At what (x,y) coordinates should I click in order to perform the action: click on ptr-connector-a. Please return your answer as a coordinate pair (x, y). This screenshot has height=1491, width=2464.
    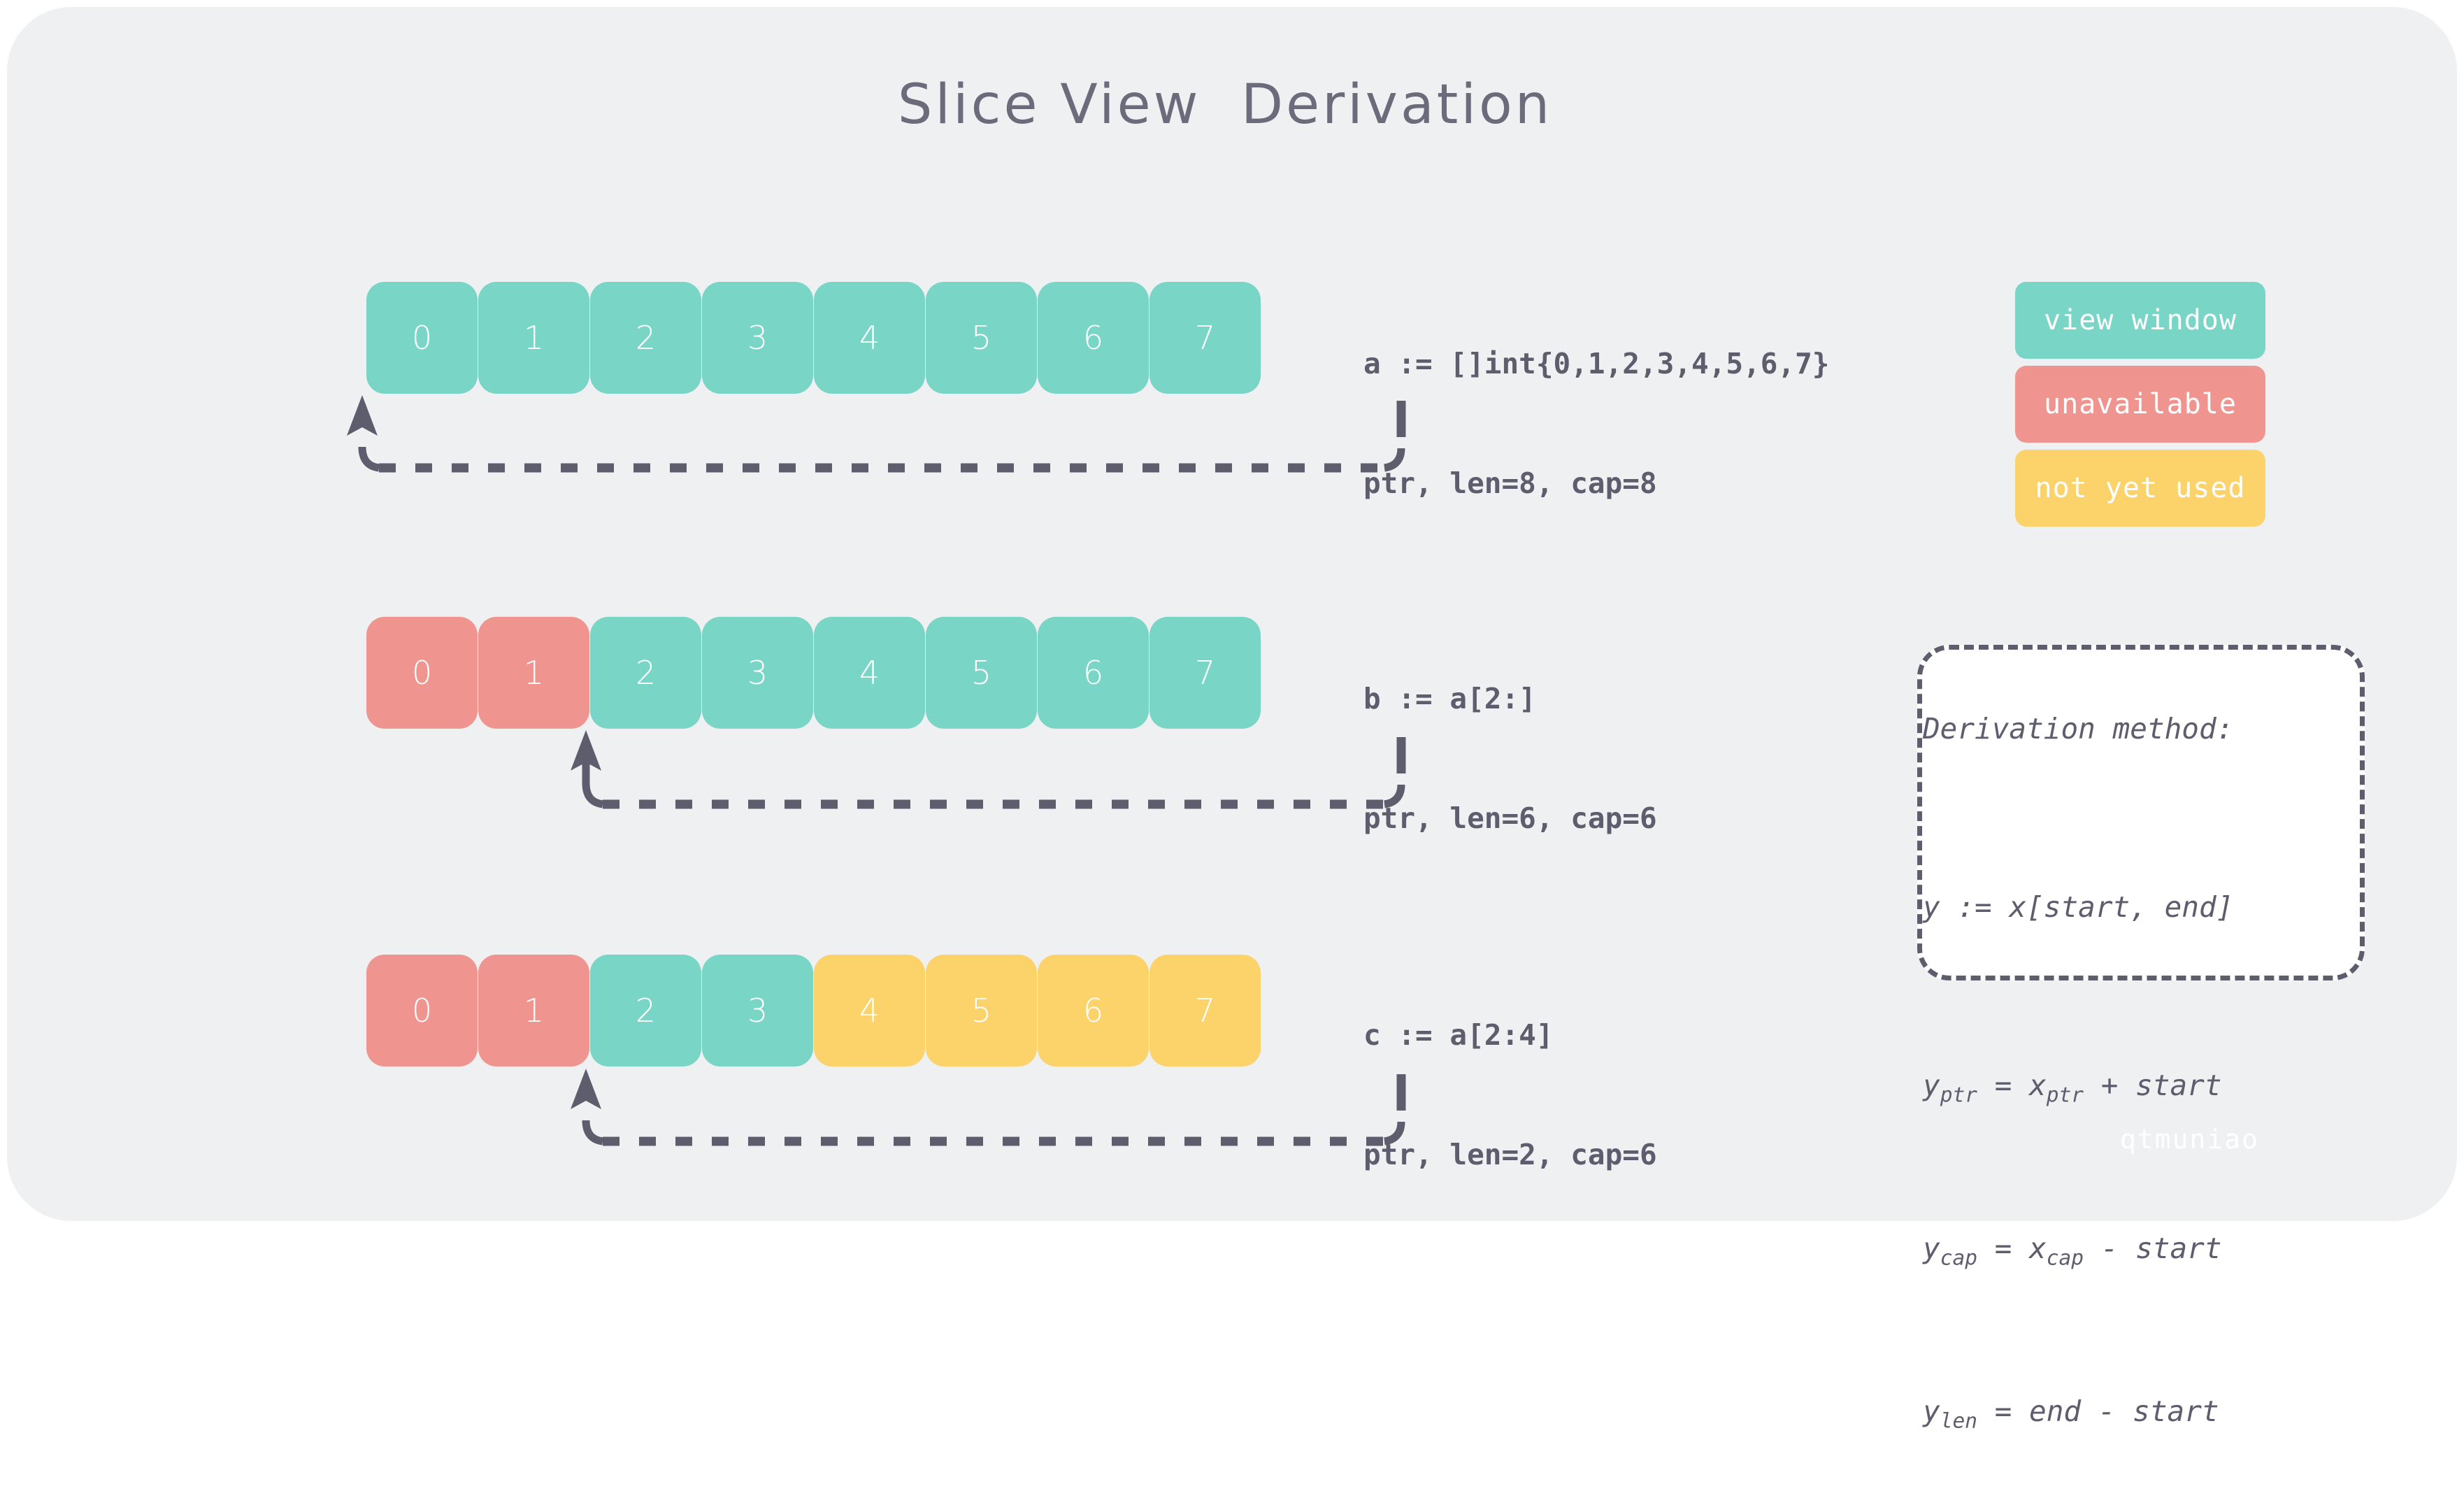
    Looking at the image, I should click on (876, 434).